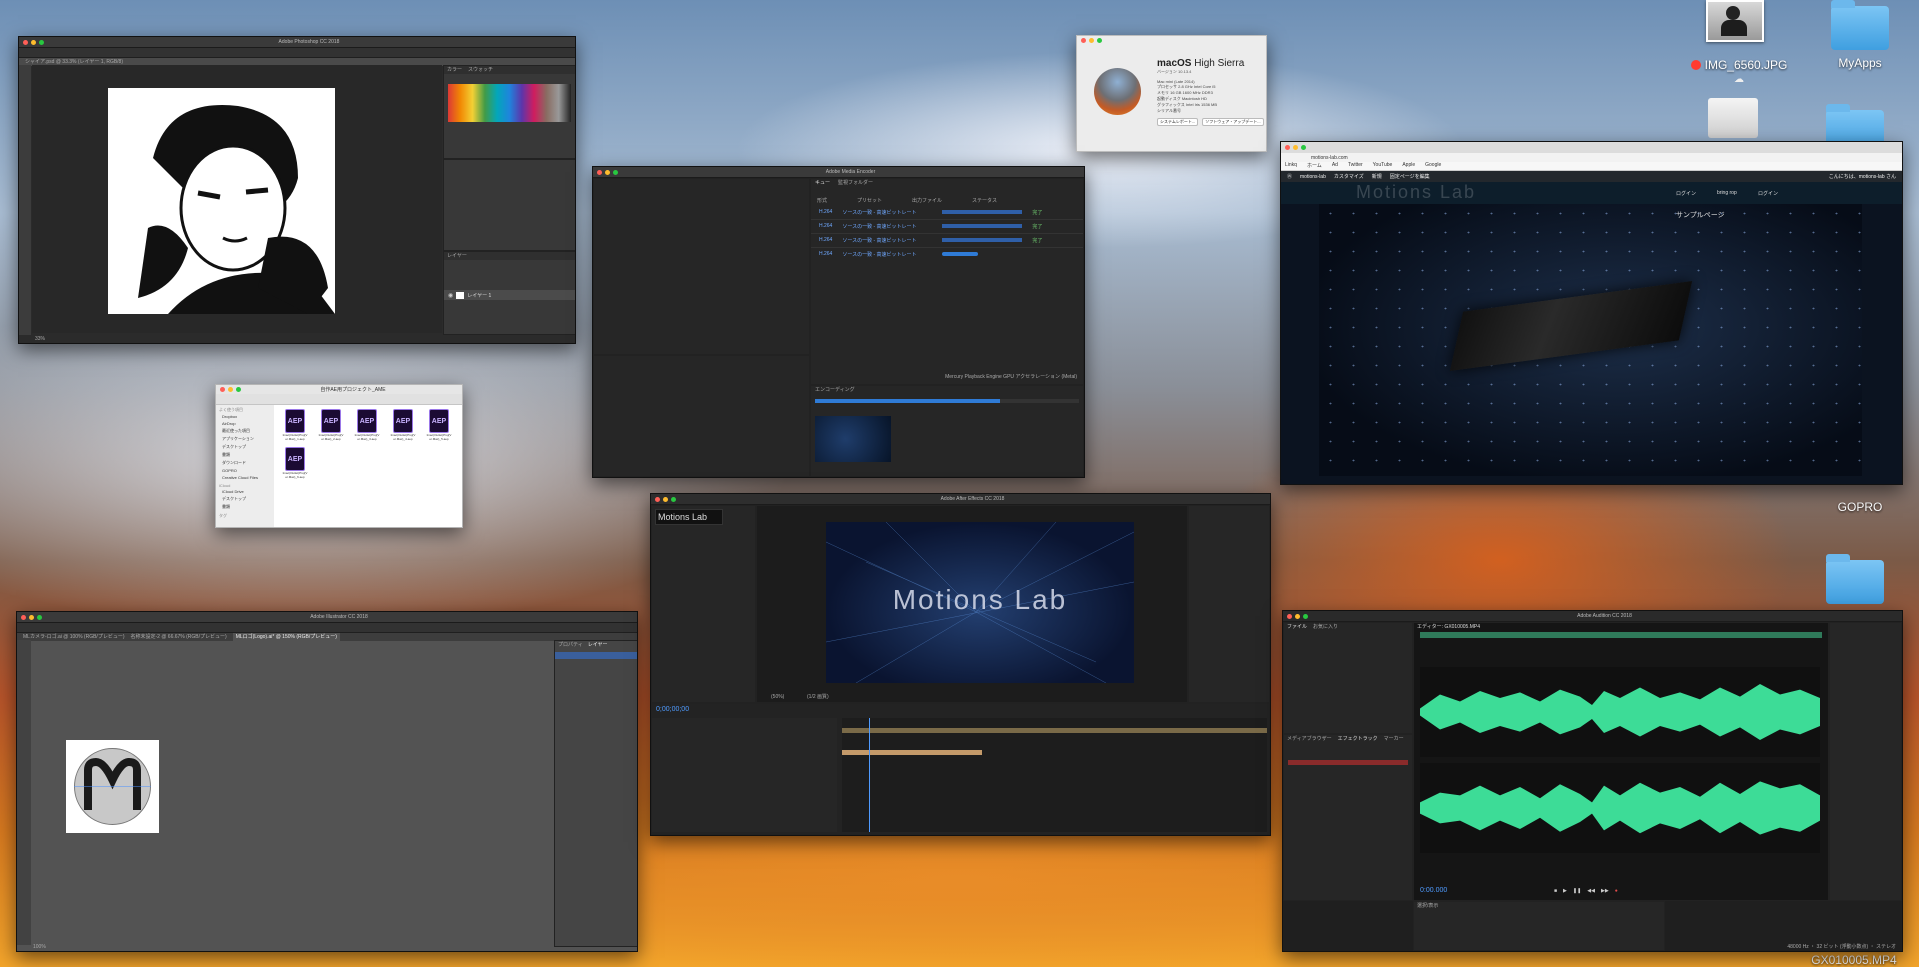  Describe the element at coordinates (327, 628) in the screenshot. I see `control-bar` at that location.